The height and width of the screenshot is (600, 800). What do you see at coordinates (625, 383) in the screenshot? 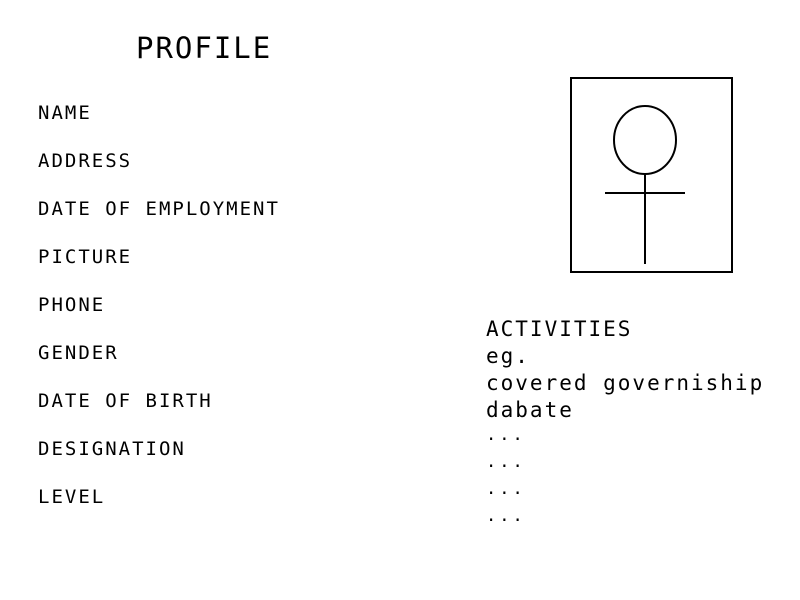
I see `activity-item: covered governiship` at bounding box center [625, 383].